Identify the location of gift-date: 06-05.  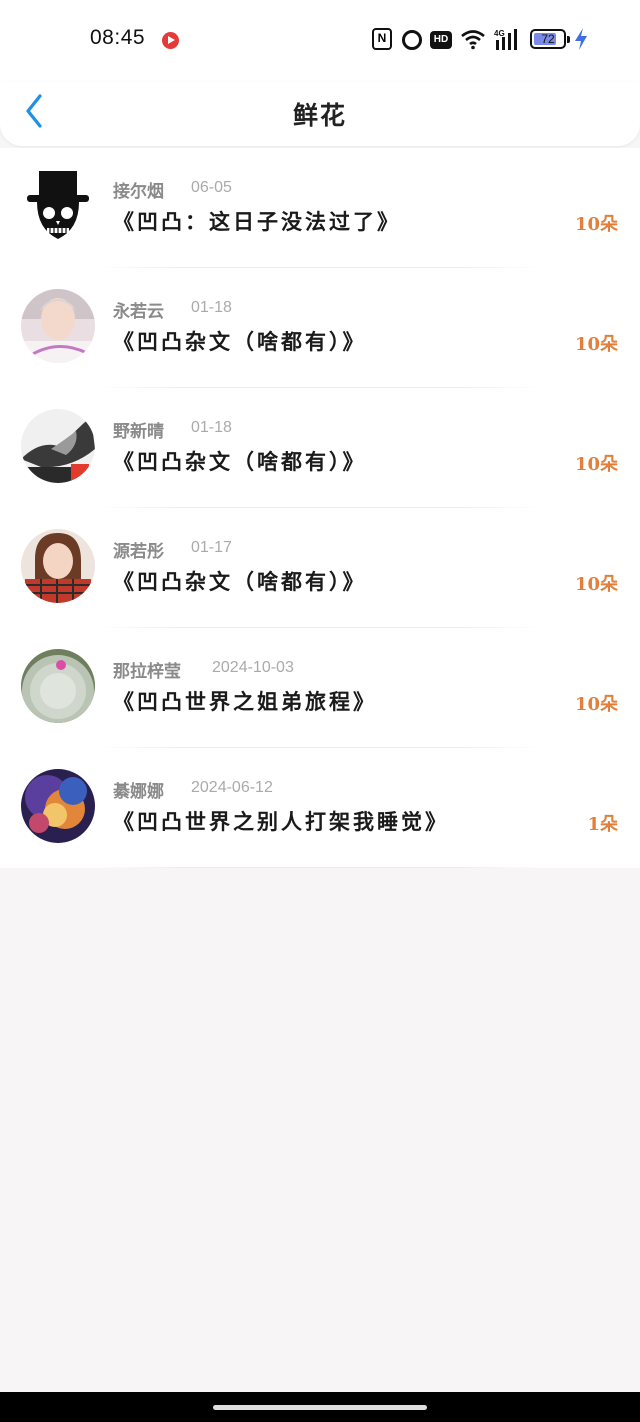
(211, 187).